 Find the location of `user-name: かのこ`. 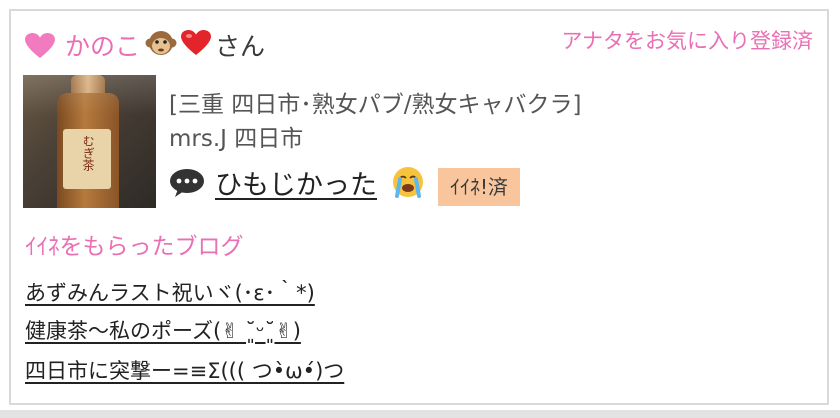

user-name: かのこ is located at coordinates (102, 45).